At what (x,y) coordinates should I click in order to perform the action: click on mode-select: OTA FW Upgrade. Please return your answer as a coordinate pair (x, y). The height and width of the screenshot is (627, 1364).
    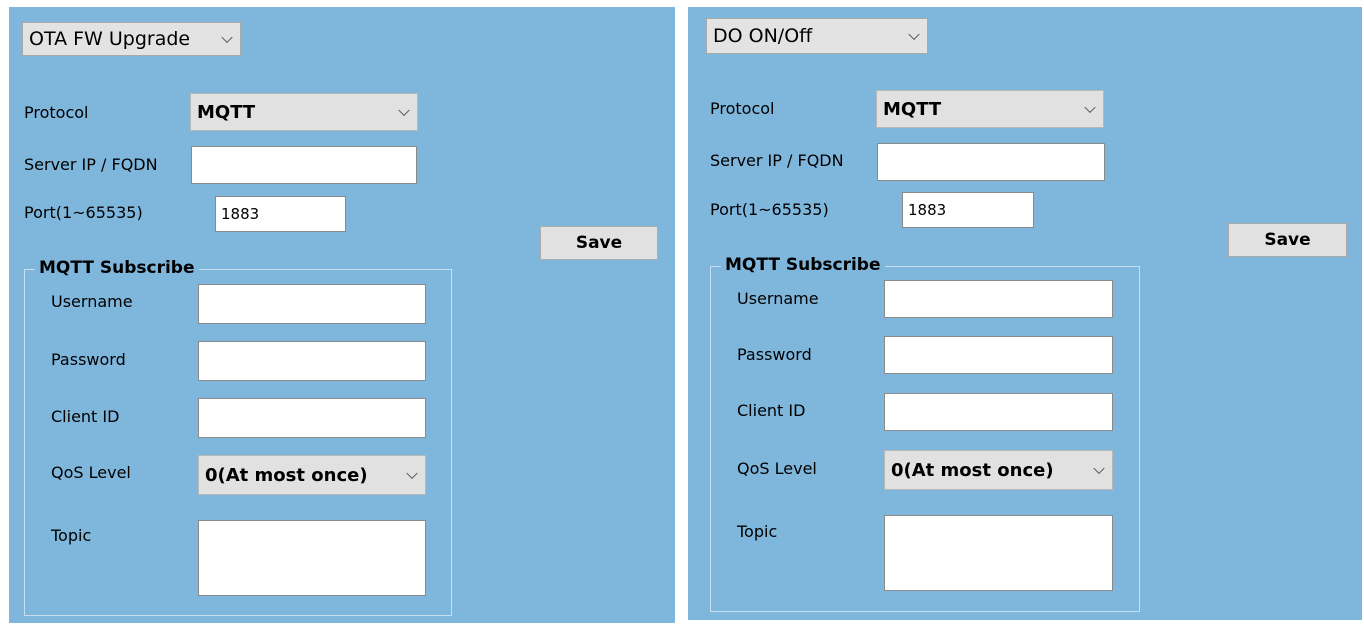
    Looking at the image, I should click on (131, 39).